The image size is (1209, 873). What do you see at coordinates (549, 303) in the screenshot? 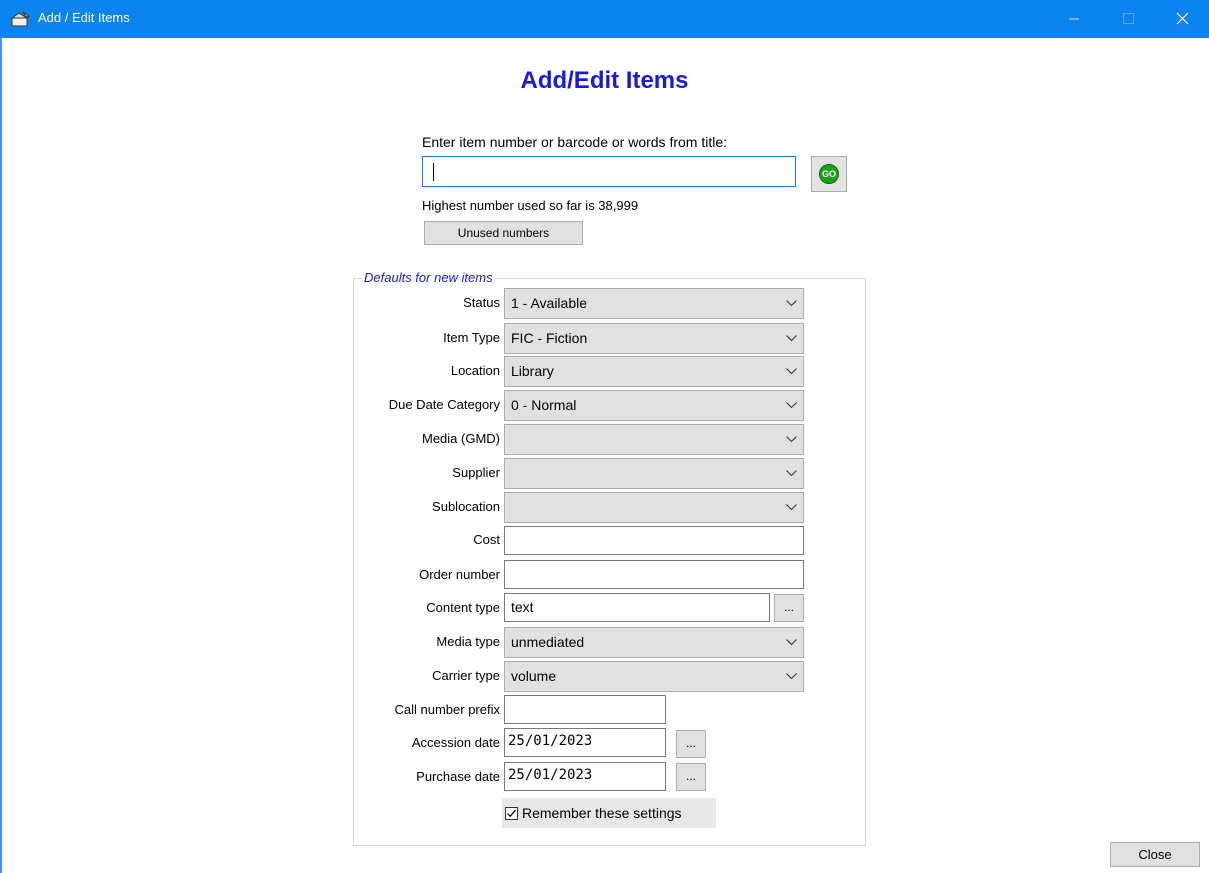
I see `status-value: 1 - Available` at bounding box center [549, 303].